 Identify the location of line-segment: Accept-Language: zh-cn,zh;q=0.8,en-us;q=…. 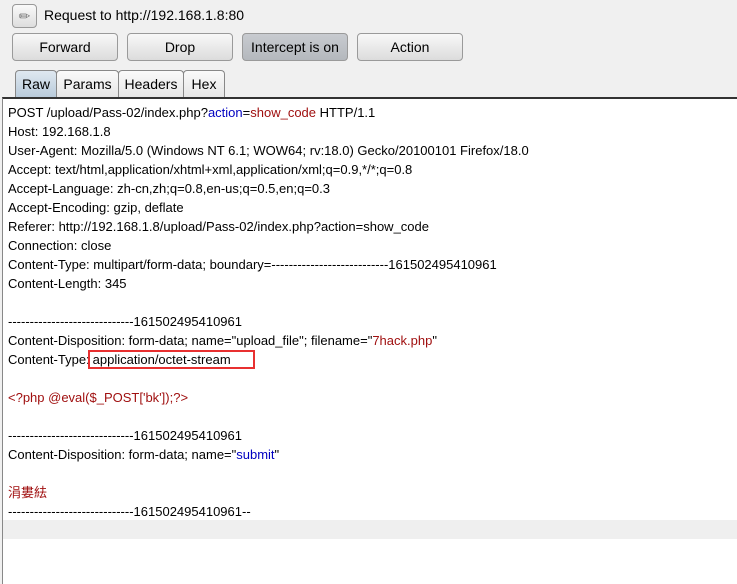
(169, 188).